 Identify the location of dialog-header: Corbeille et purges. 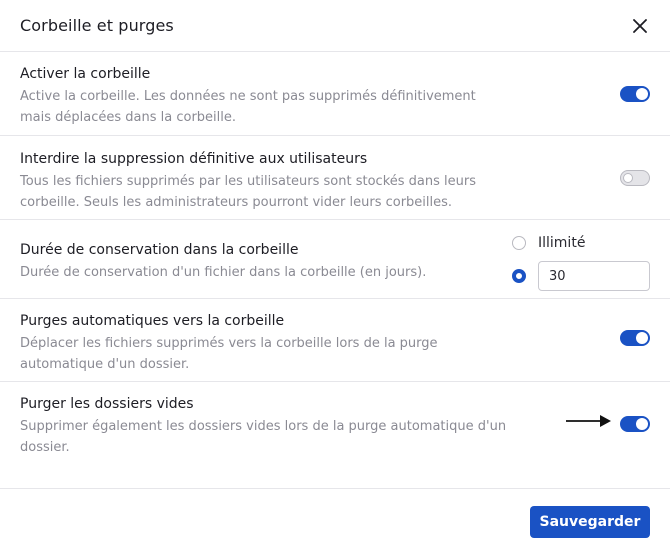
(335, 26).